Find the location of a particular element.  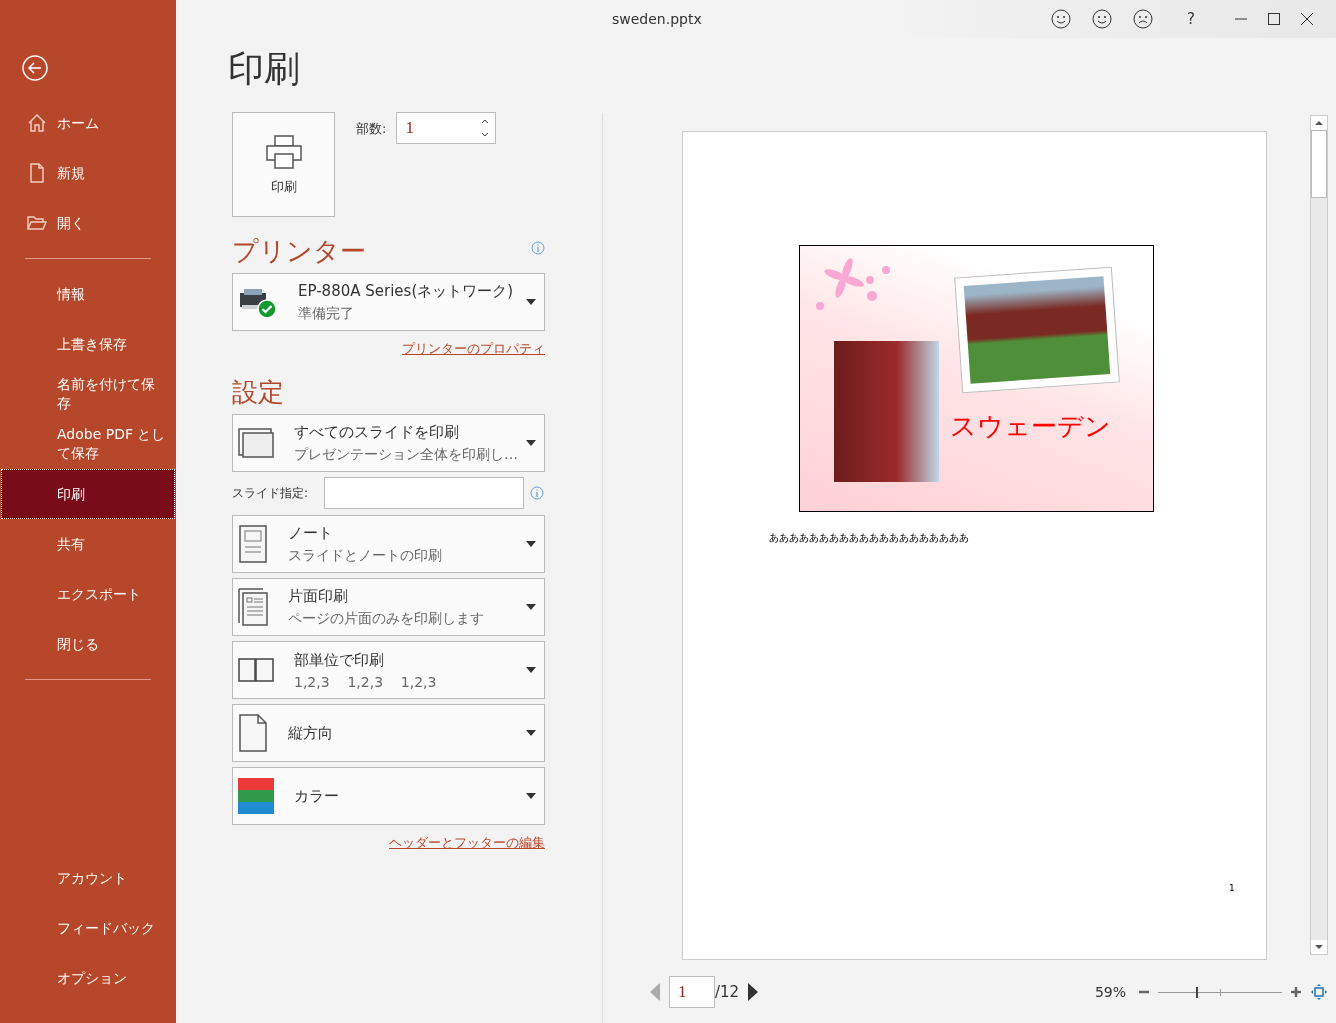

document-icon is located at coordinates (37, 173).